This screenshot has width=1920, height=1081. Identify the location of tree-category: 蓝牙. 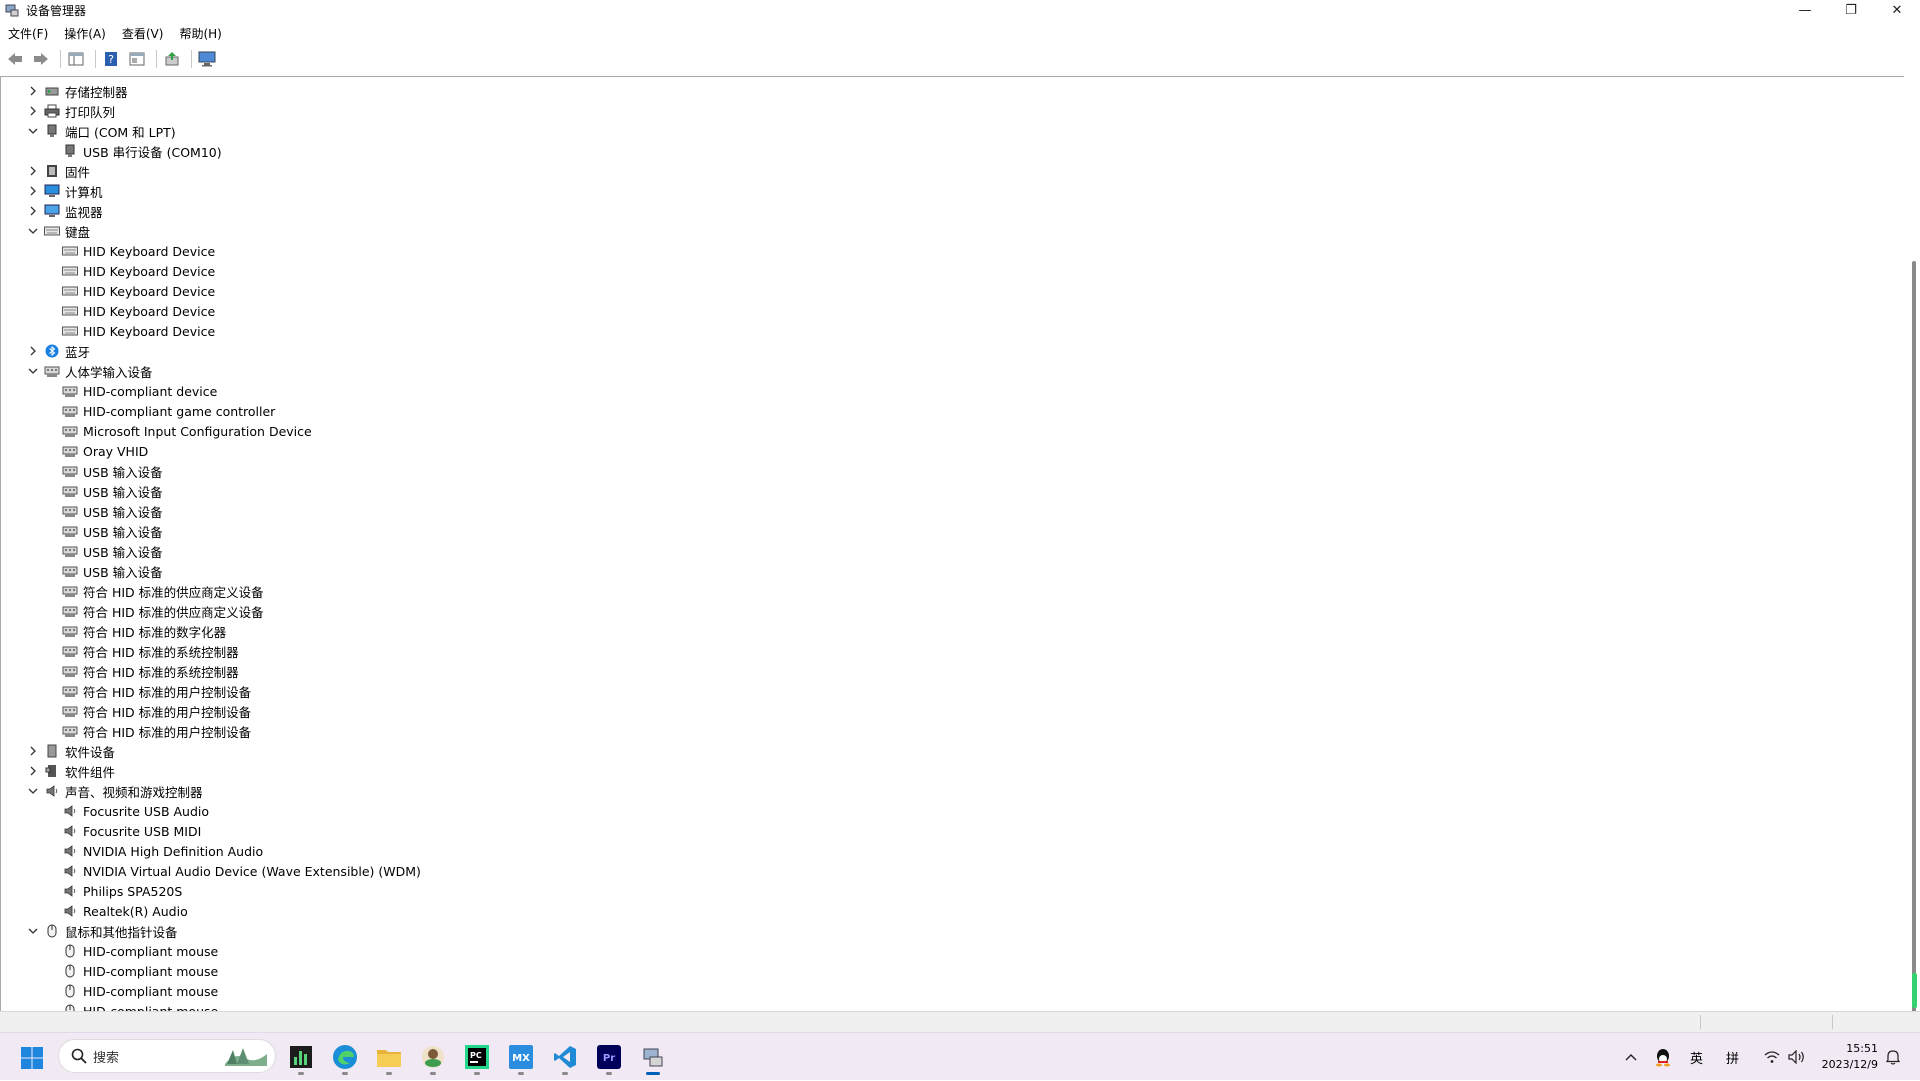
(60, 351).